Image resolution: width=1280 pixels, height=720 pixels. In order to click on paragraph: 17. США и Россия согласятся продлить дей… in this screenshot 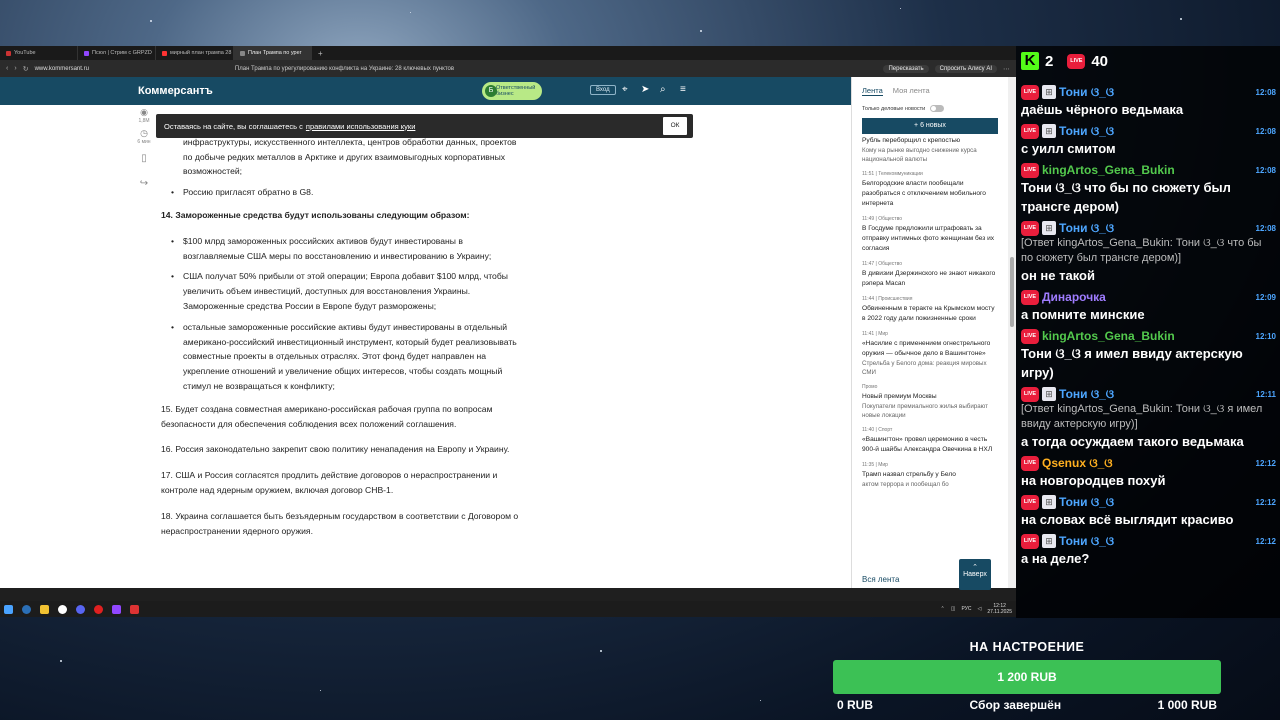, I will do `click(329, 482)`.